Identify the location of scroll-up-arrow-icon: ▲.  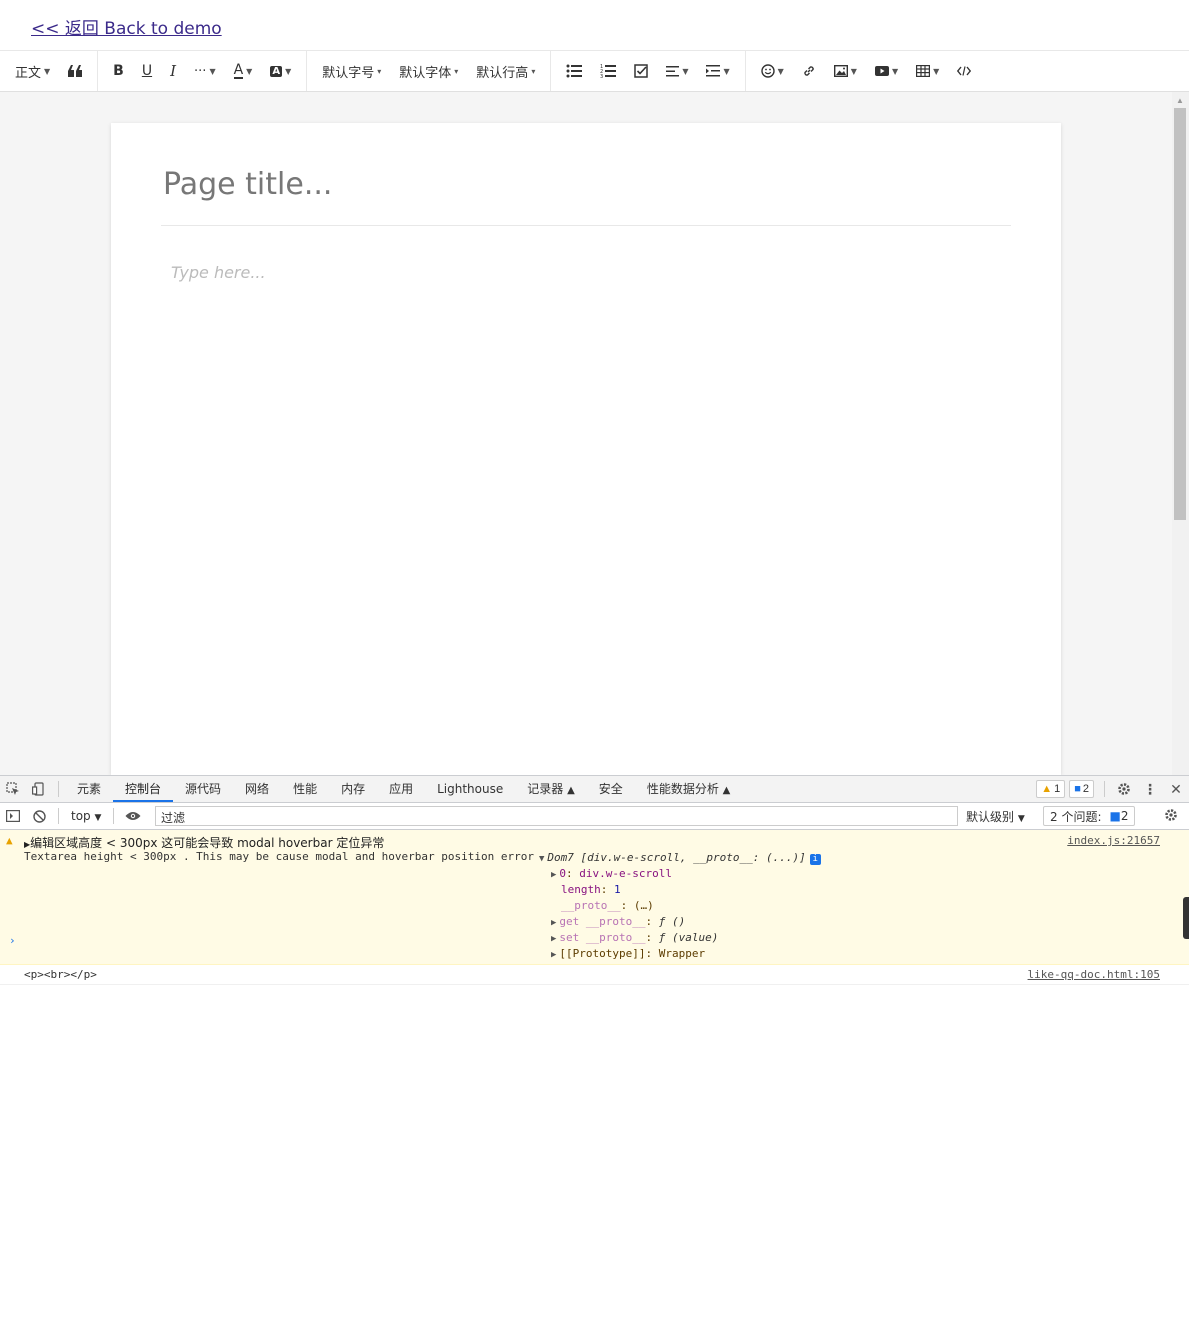
(1180, 100).